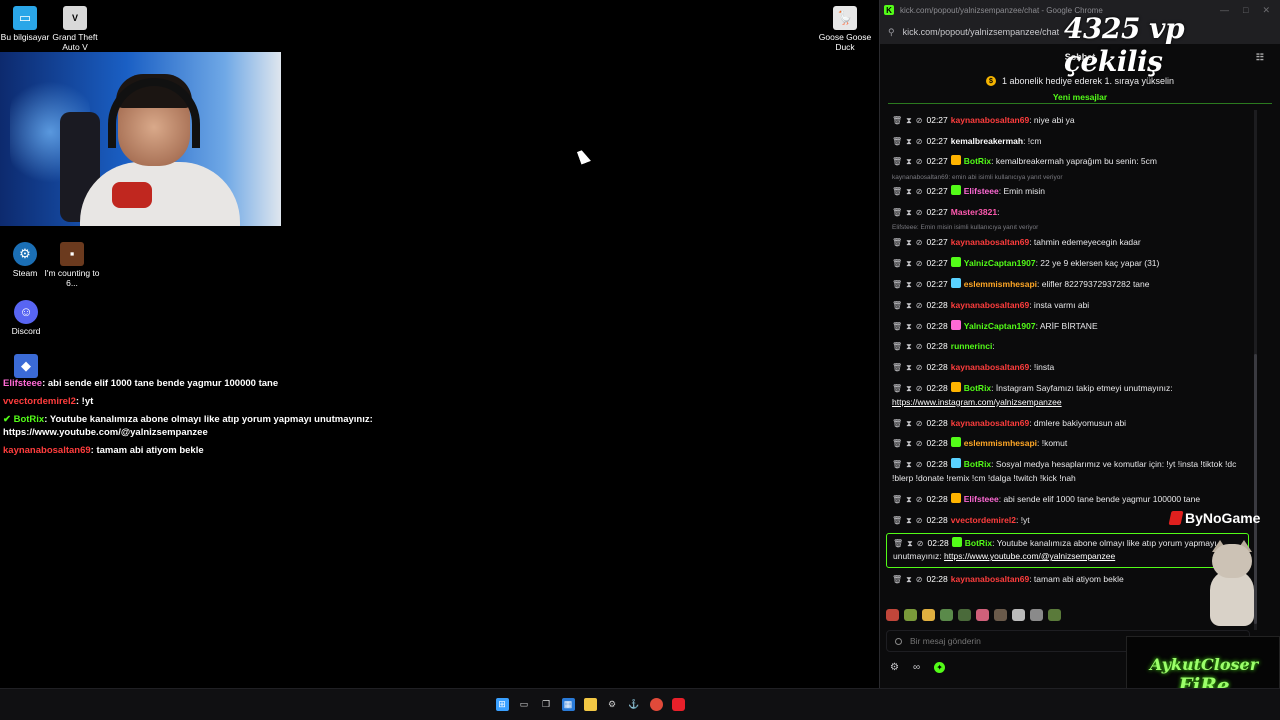 This screenshot has height=720, width=1280. Describe the element at coordinates (590, 704) in the screenshot. I see `file-explorer-icon` at that location.